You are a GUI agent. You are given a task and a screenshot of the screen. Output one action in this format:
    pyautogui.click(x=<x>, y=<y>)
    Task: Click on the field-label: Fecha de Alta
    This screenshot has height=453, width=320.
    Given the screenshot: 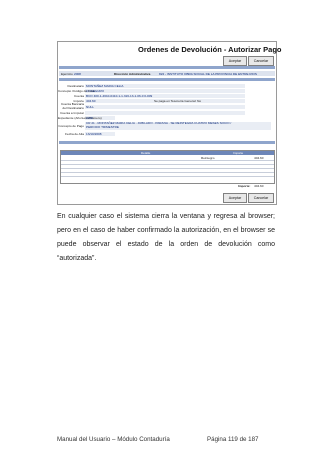 What is the action you would take?
    pyautogui.click(x=74, y=134)
    